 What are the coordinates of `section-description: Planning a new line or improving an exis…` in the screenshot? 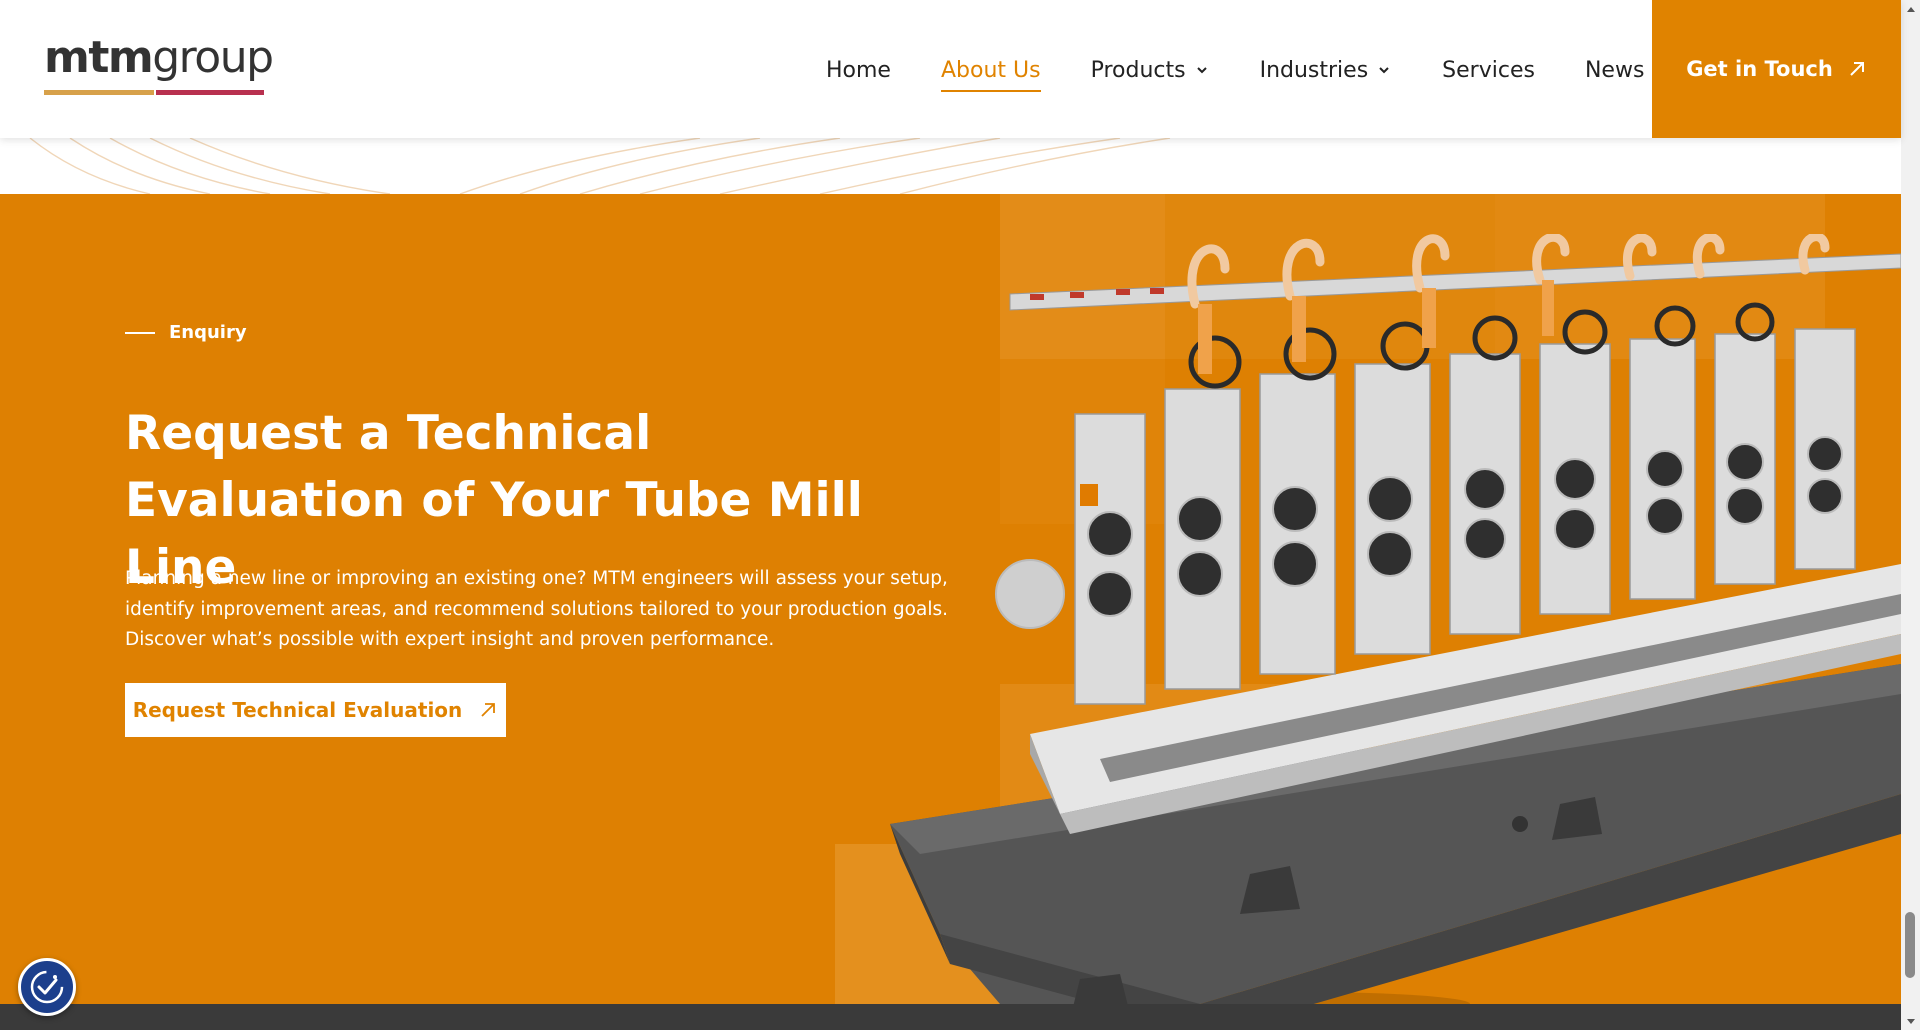 It's located at (536, 609).